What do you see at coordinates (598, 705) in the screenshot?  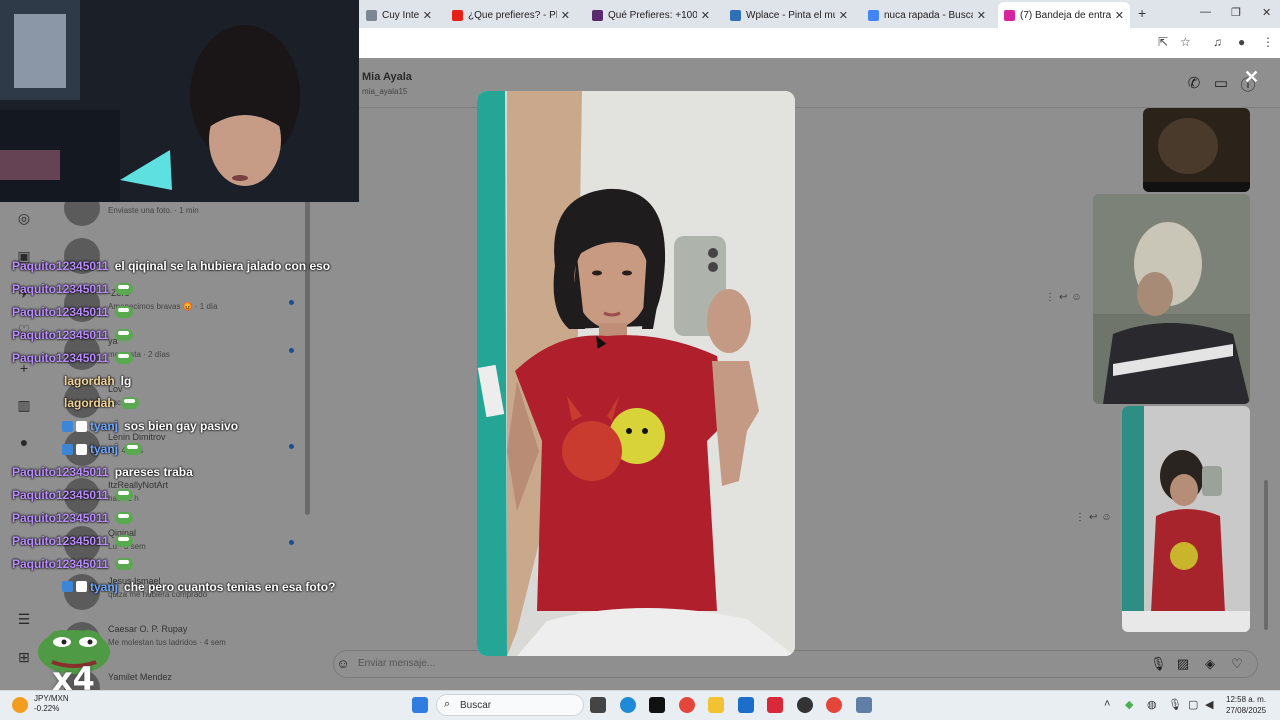 I see `task-view-icon` at bounding box center [598, 705].